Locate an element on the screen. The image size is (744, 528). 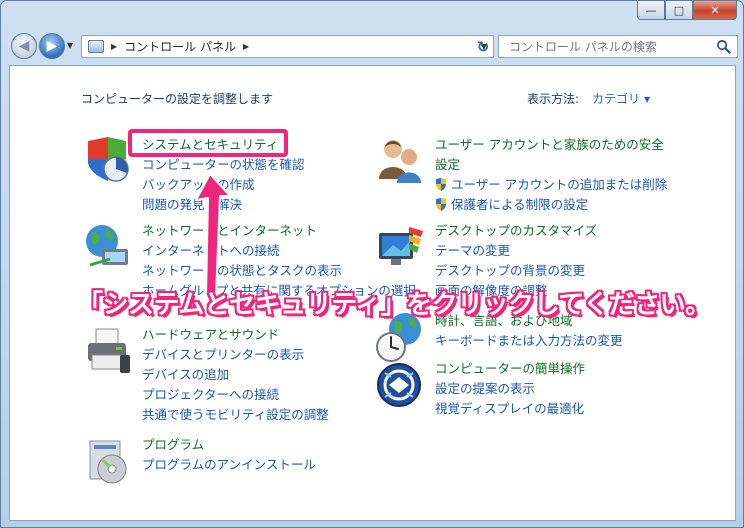
refresh-icon: ↻ is located at coordinates (483, 46).